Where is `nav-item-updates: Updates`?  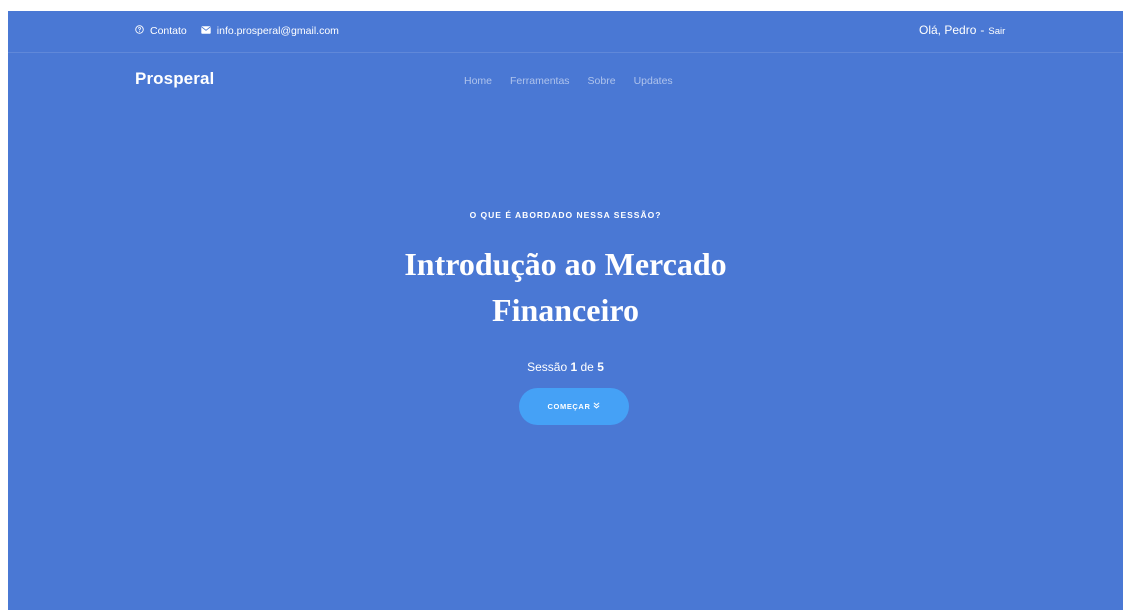 nav-item-updates: Updates is located at coordinates (653, 81).